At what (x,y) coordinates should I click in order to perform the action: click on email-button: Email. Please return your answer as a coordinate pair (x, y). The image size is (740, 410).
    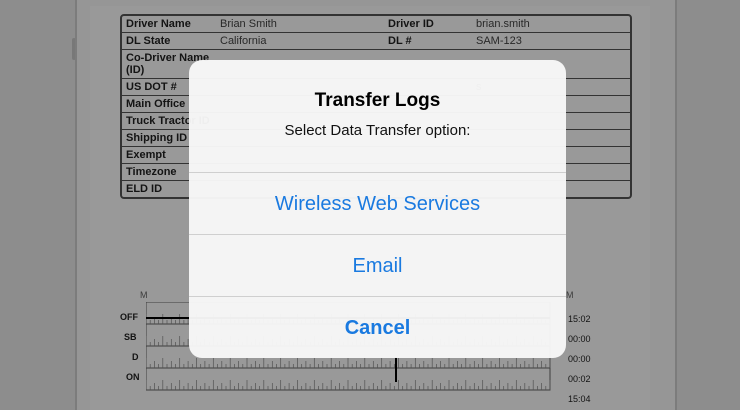
    Looking at the image, I should click on (377, 265).